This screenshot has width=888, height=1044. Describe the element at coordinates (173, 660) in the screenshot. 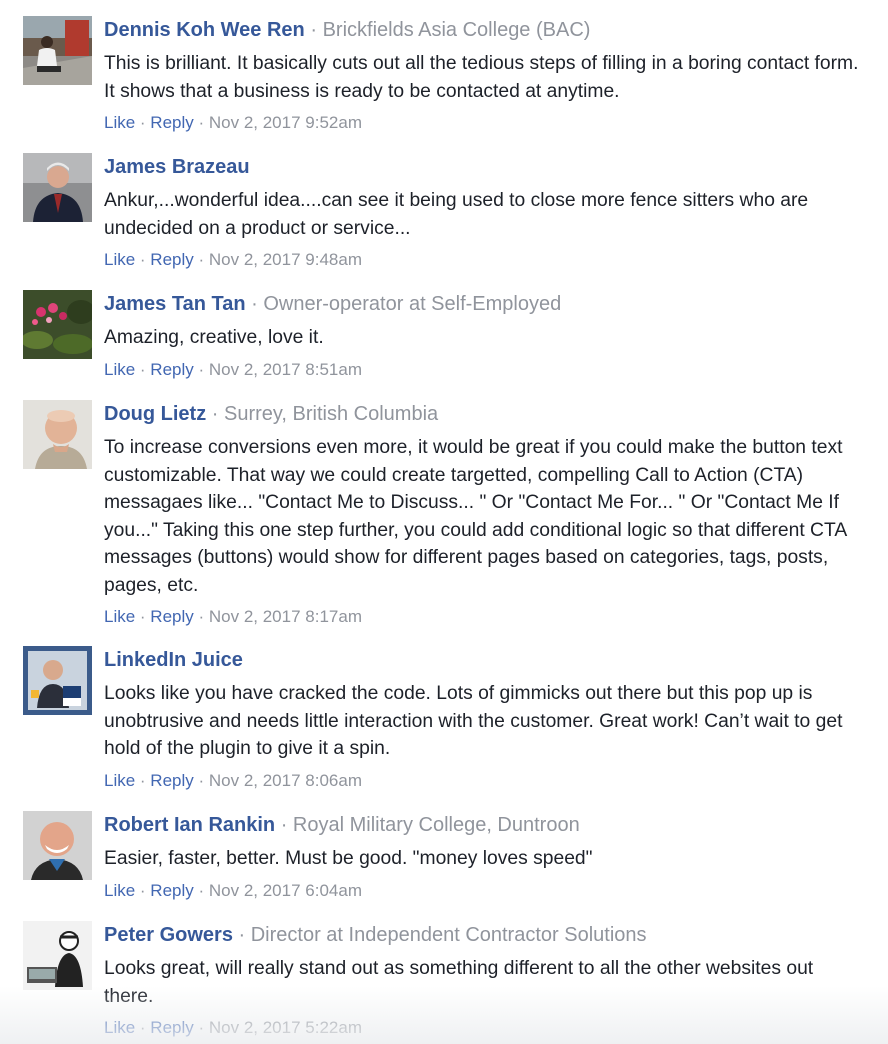

I see `author-name: LinkedIn Juice` at that location.